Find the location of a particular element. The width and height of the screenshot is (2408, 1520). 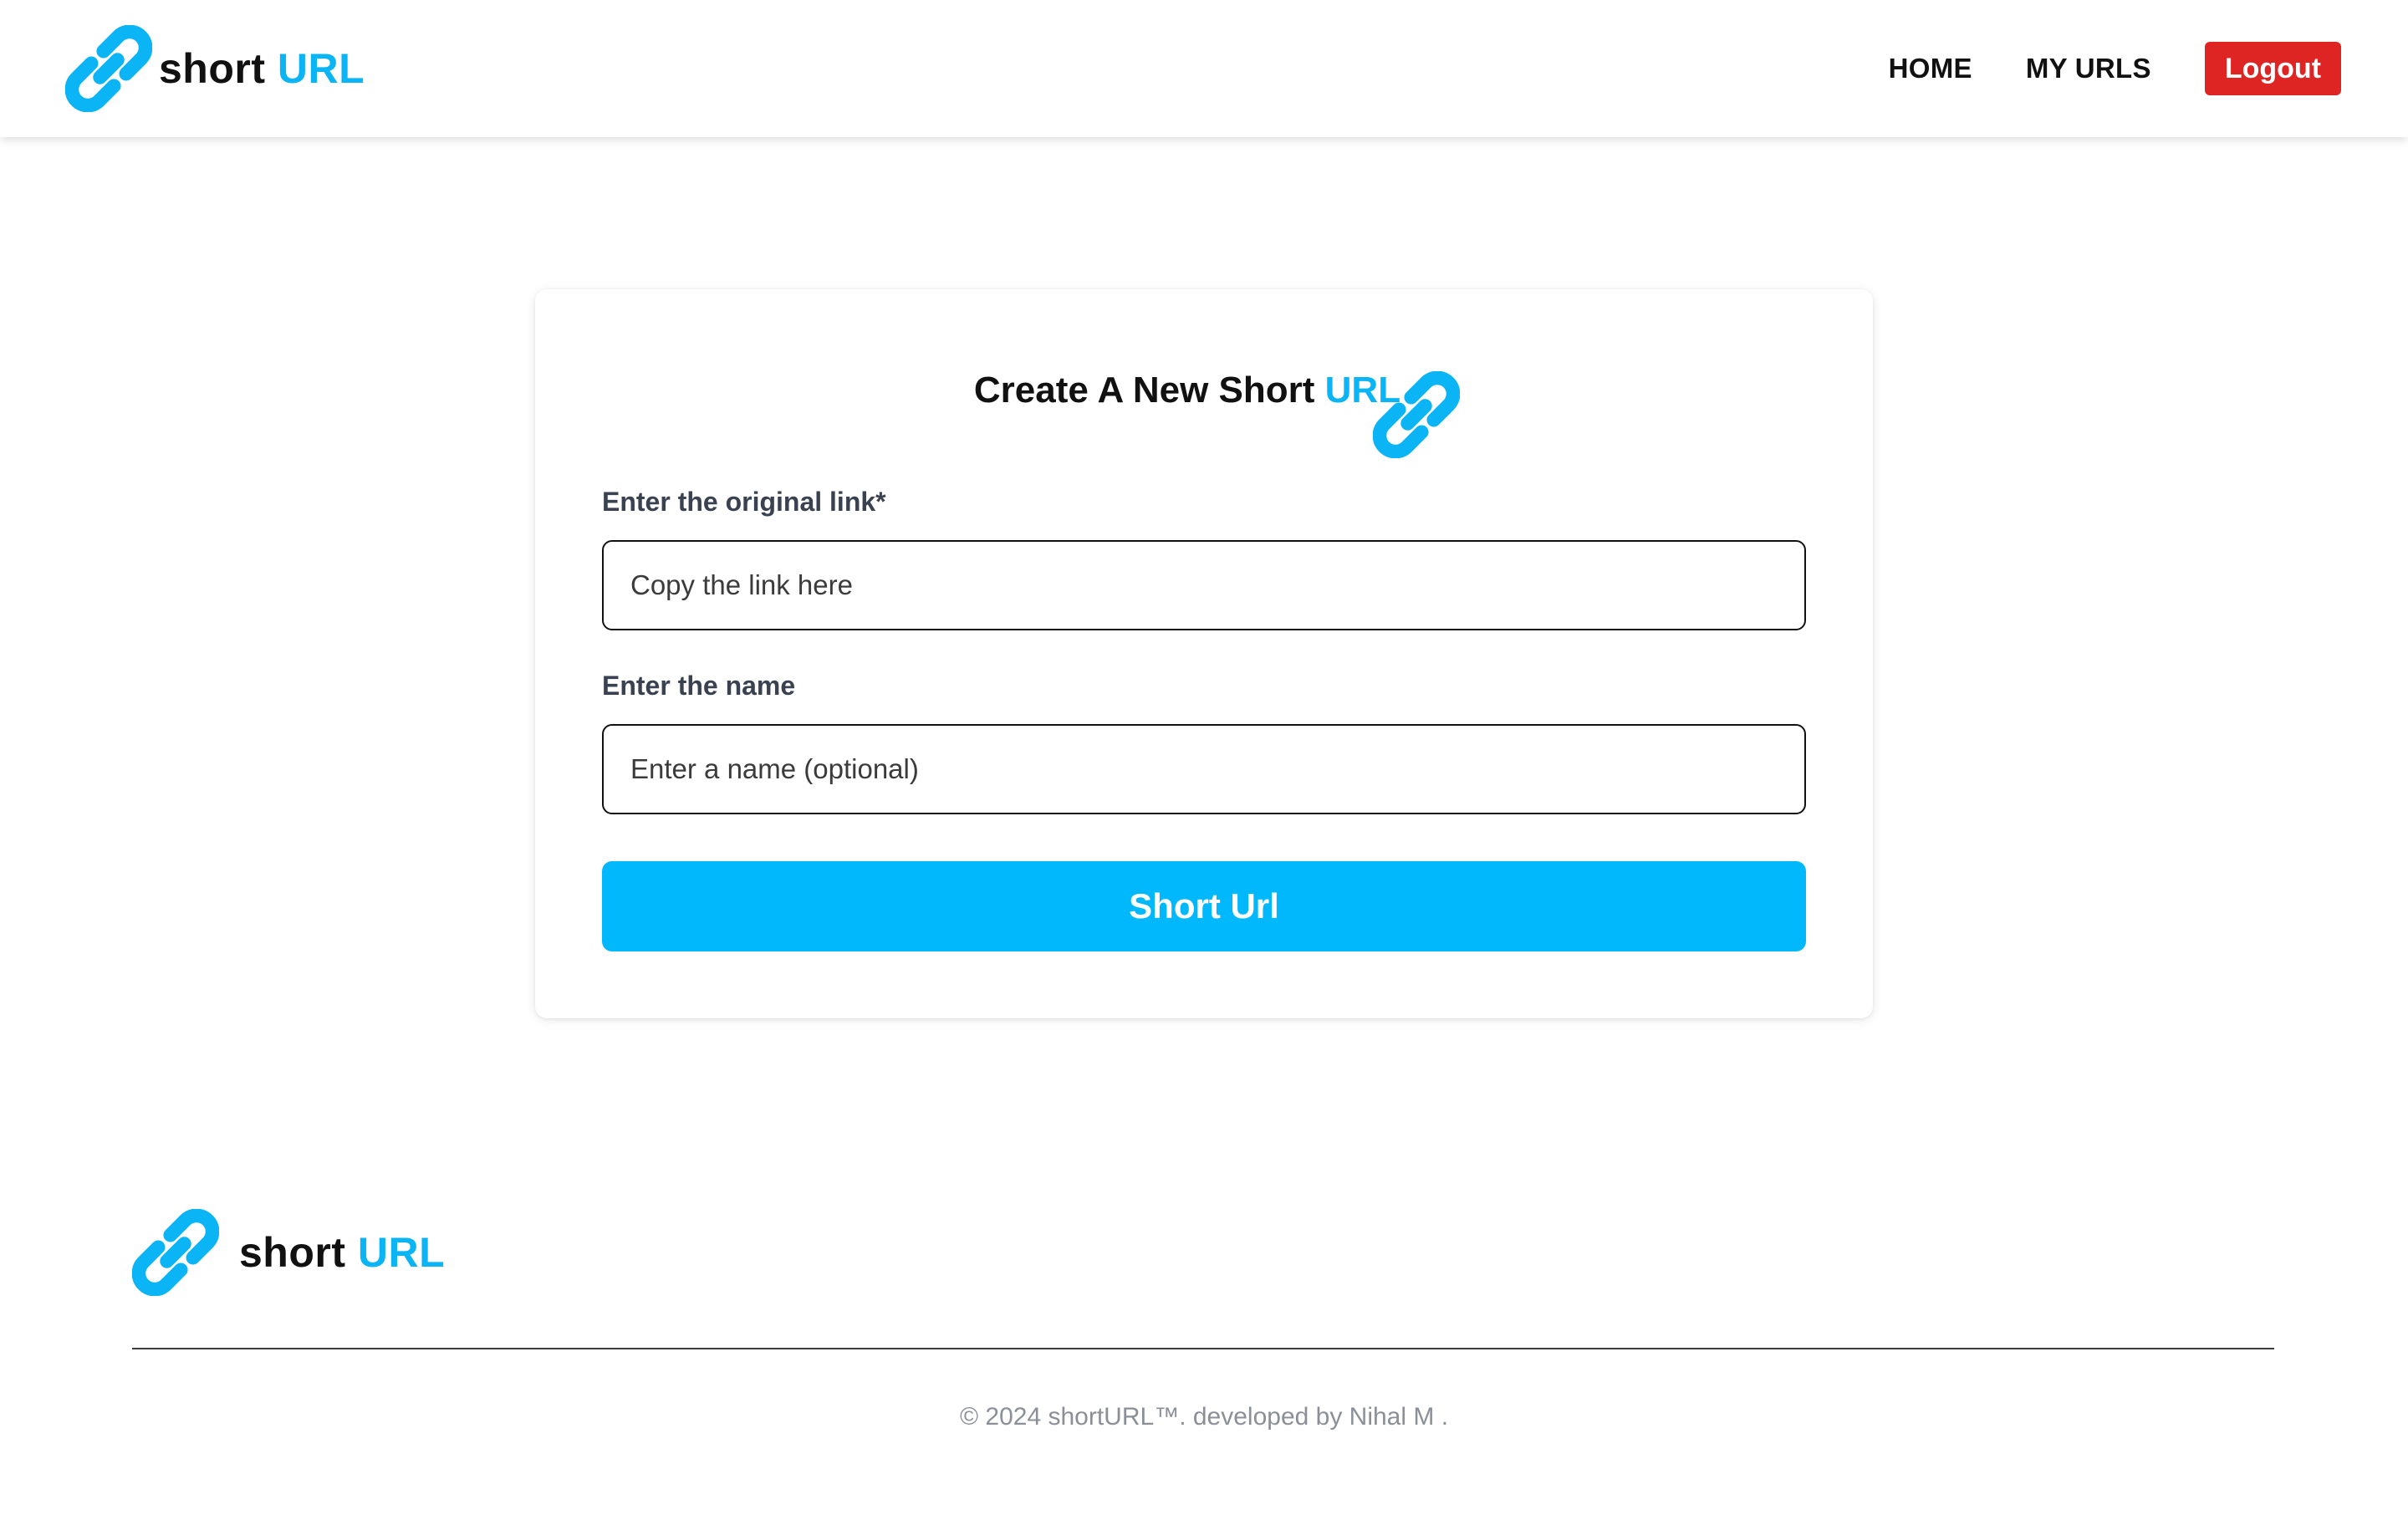

footer-brand-name: short URL is located at coordinates (342, 1252).